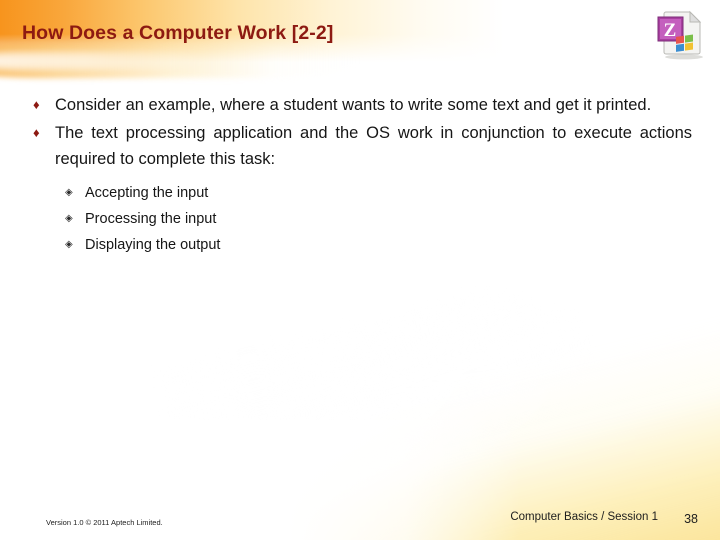  Describe the element at coordinates (670, 30) in the screenshot. I see `svg-text: Z` at that location.